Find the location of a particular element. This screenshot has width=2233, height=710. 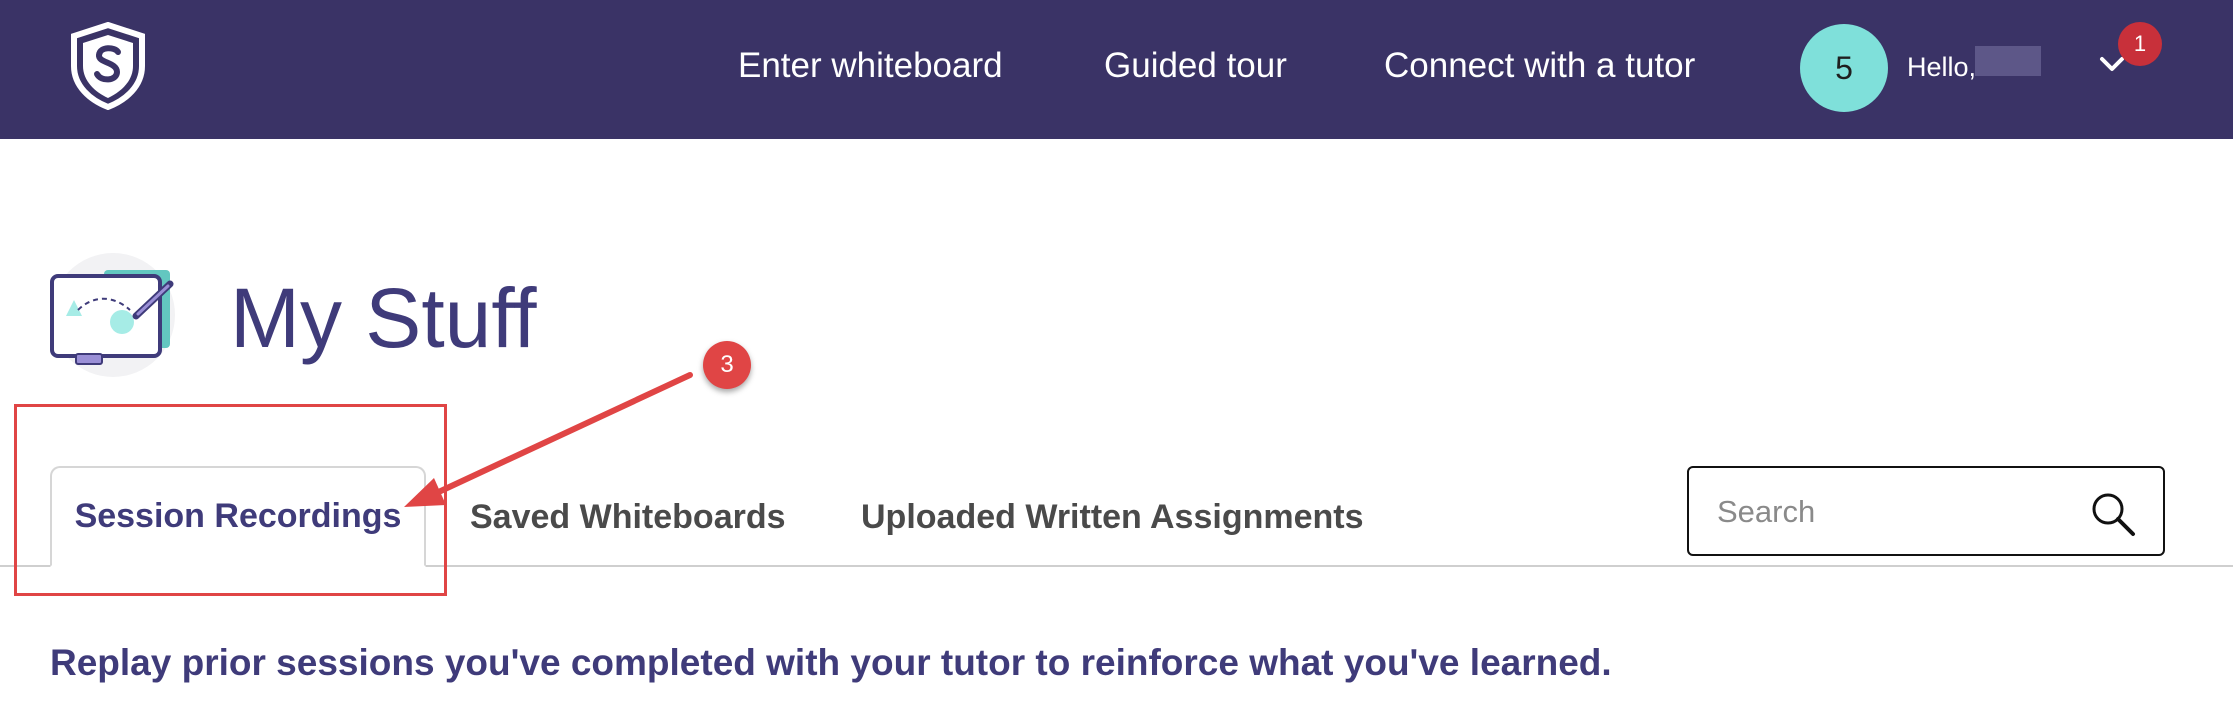

nav-guided-tour: Guided tour is located at coordinates (1195, 66).